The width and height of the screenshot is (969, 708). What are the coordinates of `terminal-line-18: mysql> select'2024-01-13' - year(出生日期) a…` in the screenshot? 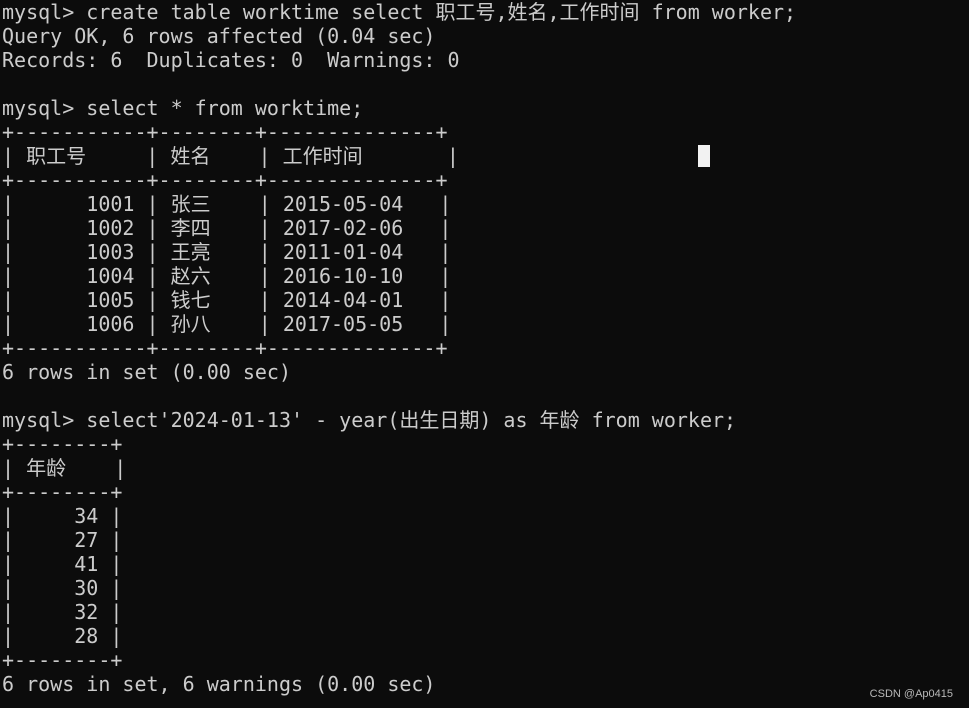 It's located at (369, 420).